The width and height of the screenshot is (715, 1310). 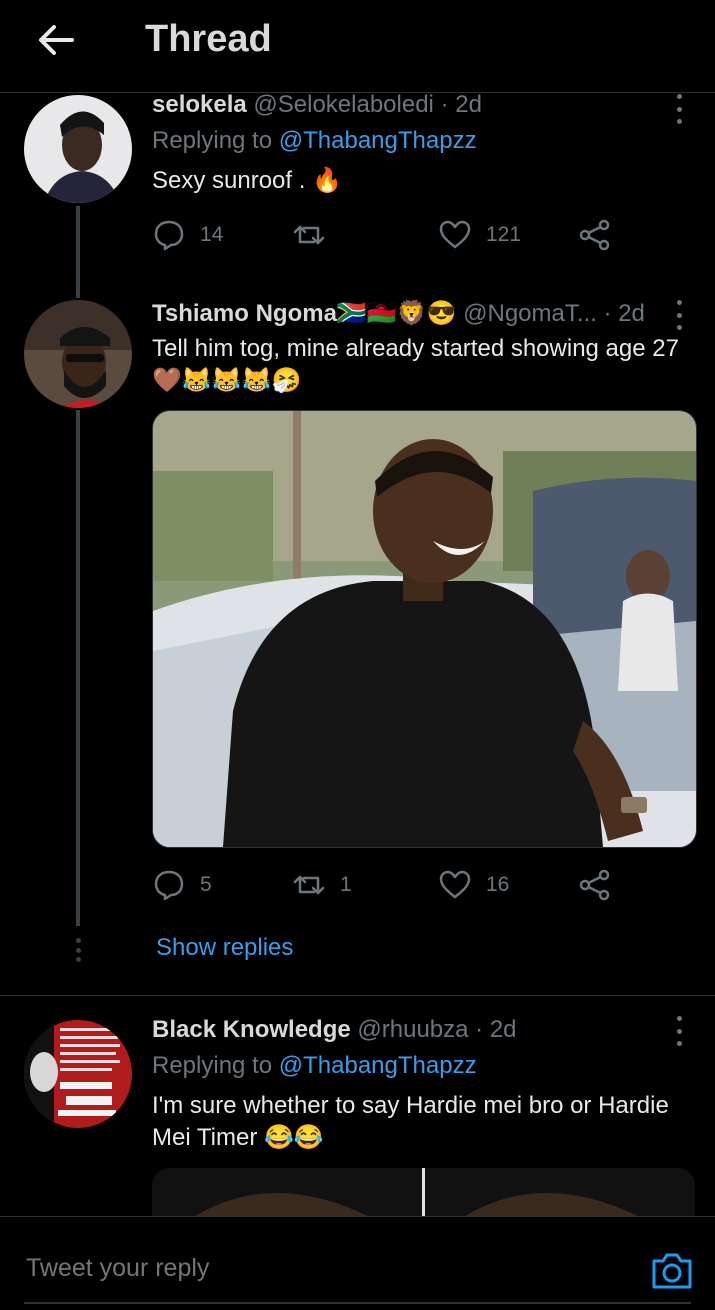 I want to click on like-count: 121, so click(x=504, y=234).